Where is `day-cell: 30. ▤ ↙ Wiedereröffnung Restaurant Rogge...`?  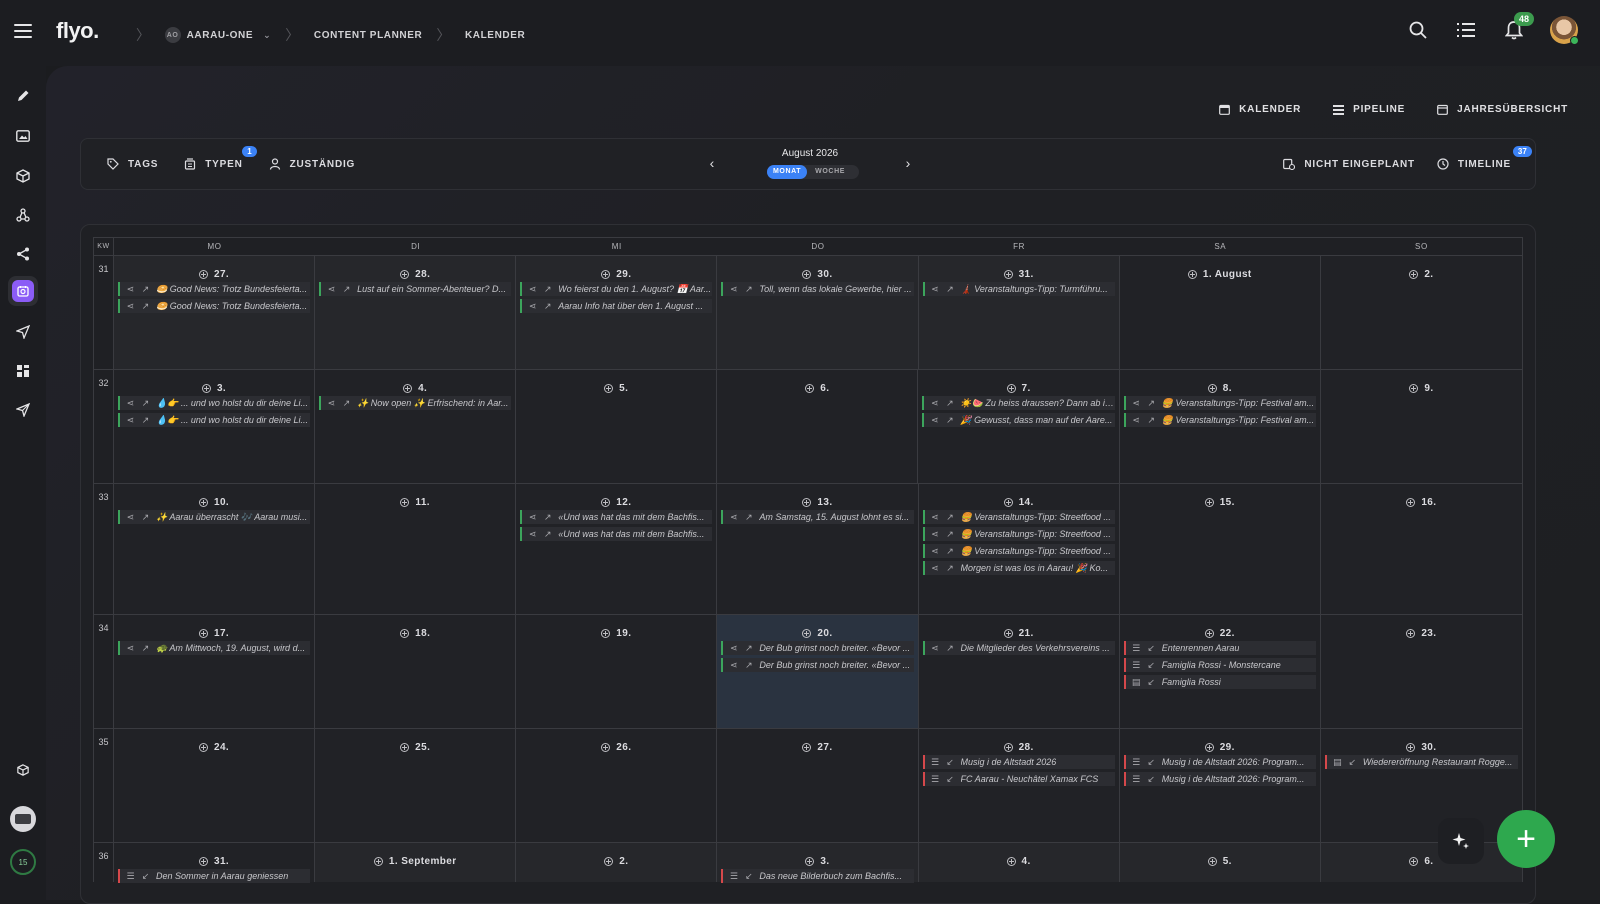 day-cell: 30. ▤ ↙ Wiedereröffnung Restaurant Rogge... is located at coordinates (1421, 785).